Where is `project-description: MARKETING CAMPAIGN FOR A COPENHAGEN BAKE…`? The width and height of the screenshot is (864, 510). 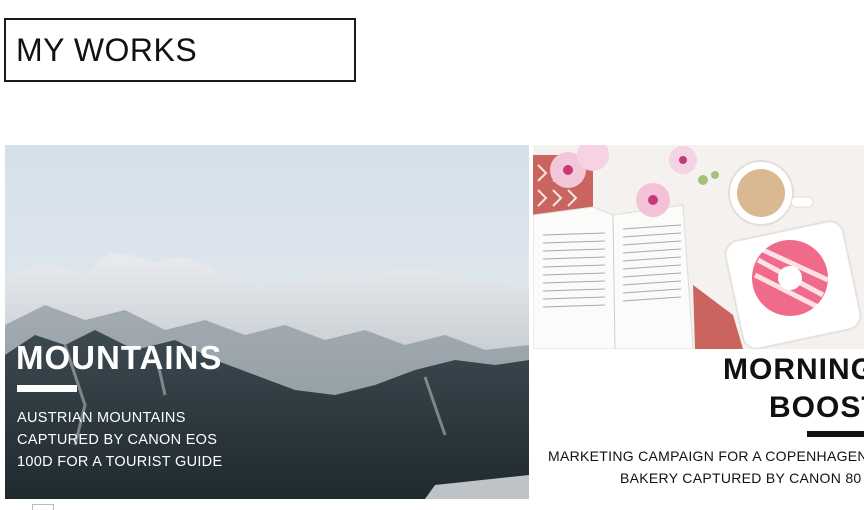
project-description: MARKETING CAMPAIGN FOR A COPENHAGEN BAKE… is located at coordinates (706, 467).